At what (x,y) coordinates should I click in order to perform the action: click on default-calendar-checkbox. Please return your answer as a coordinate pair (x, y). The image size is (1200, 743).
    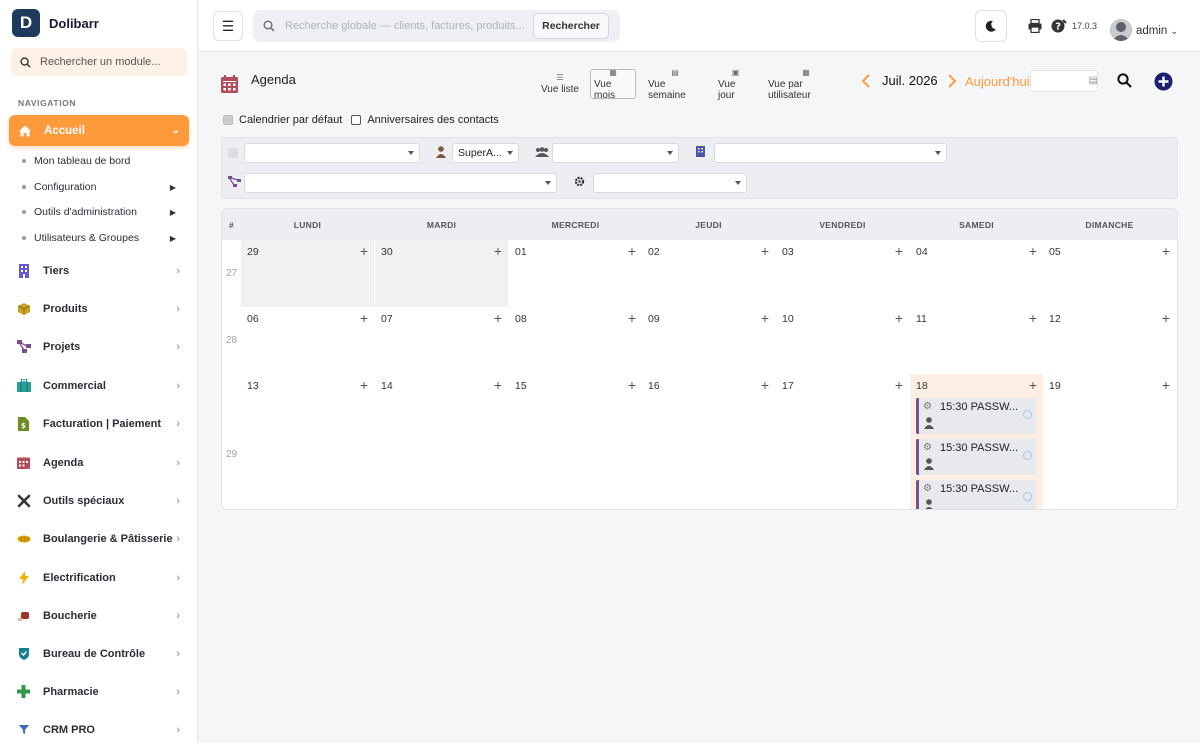
    Looking at the image, I should click on (228, 120).